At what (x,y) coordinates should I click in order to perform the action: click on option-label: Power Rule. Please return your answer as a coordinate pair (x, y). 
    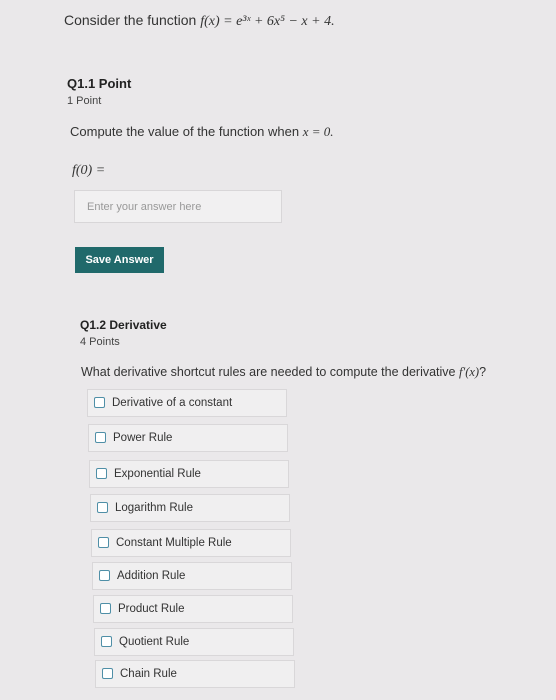
    Looking at the image, I should click on (143, 438).